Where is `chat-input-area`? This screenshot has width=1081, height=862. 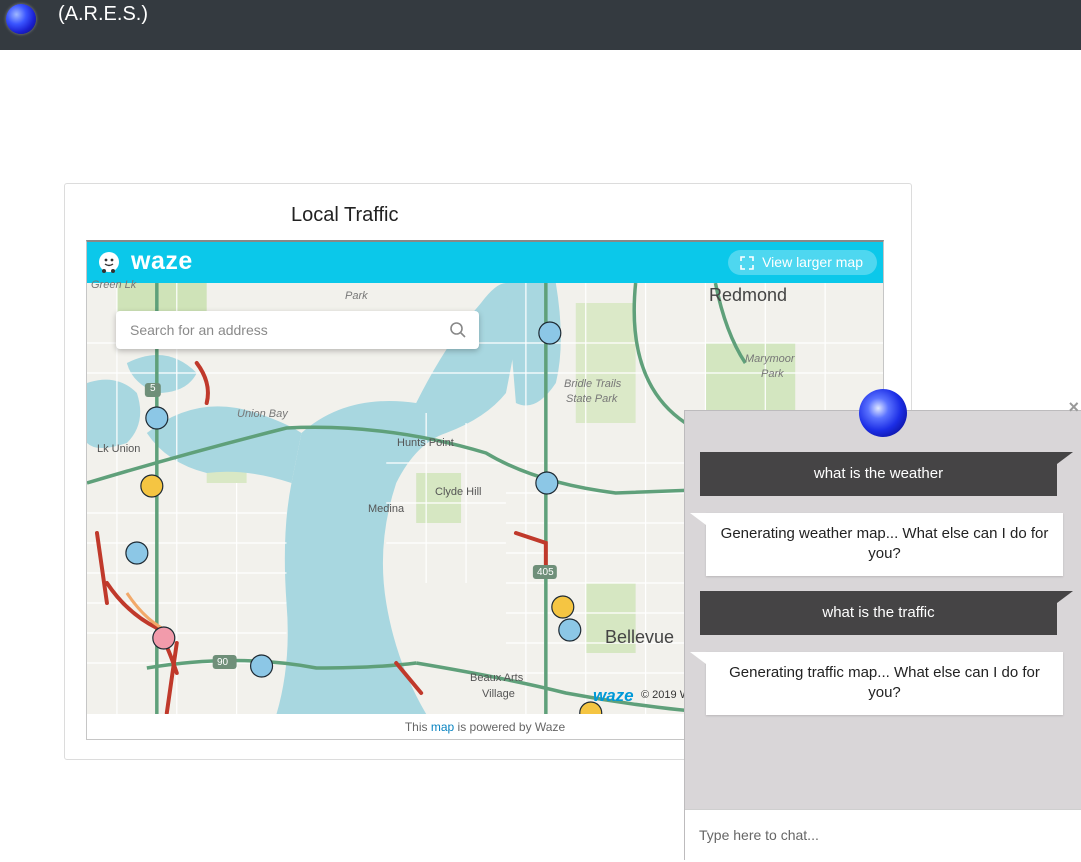 chat-input-area is located at coordinates (883, 835).